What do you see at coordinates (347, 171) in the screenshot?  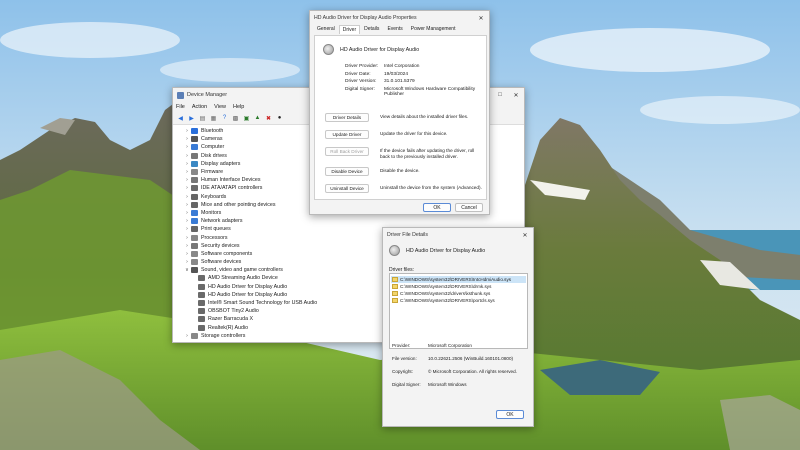 I see `disable-device-button: Disable Device` at bounding box center [347, 171].